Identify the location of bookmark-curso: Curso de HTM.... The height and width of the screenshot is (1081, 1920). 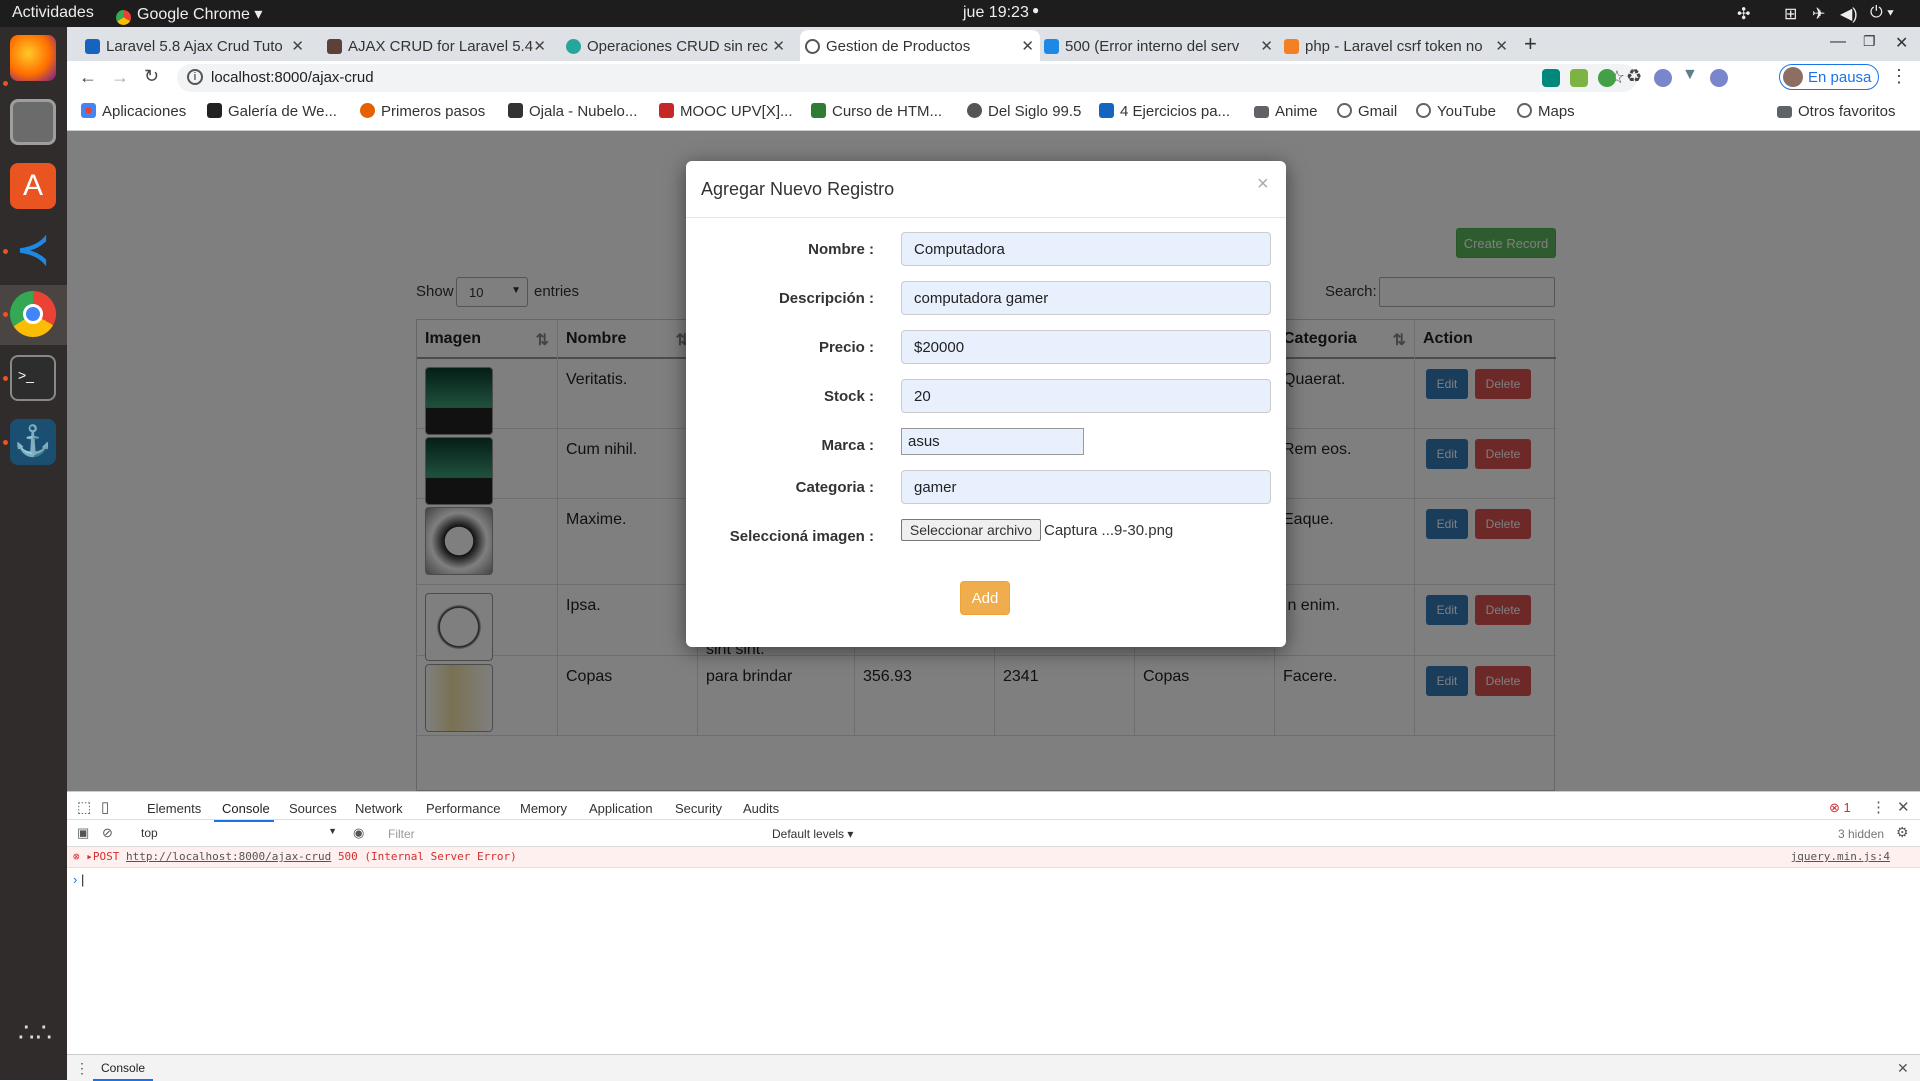
(876, 111).